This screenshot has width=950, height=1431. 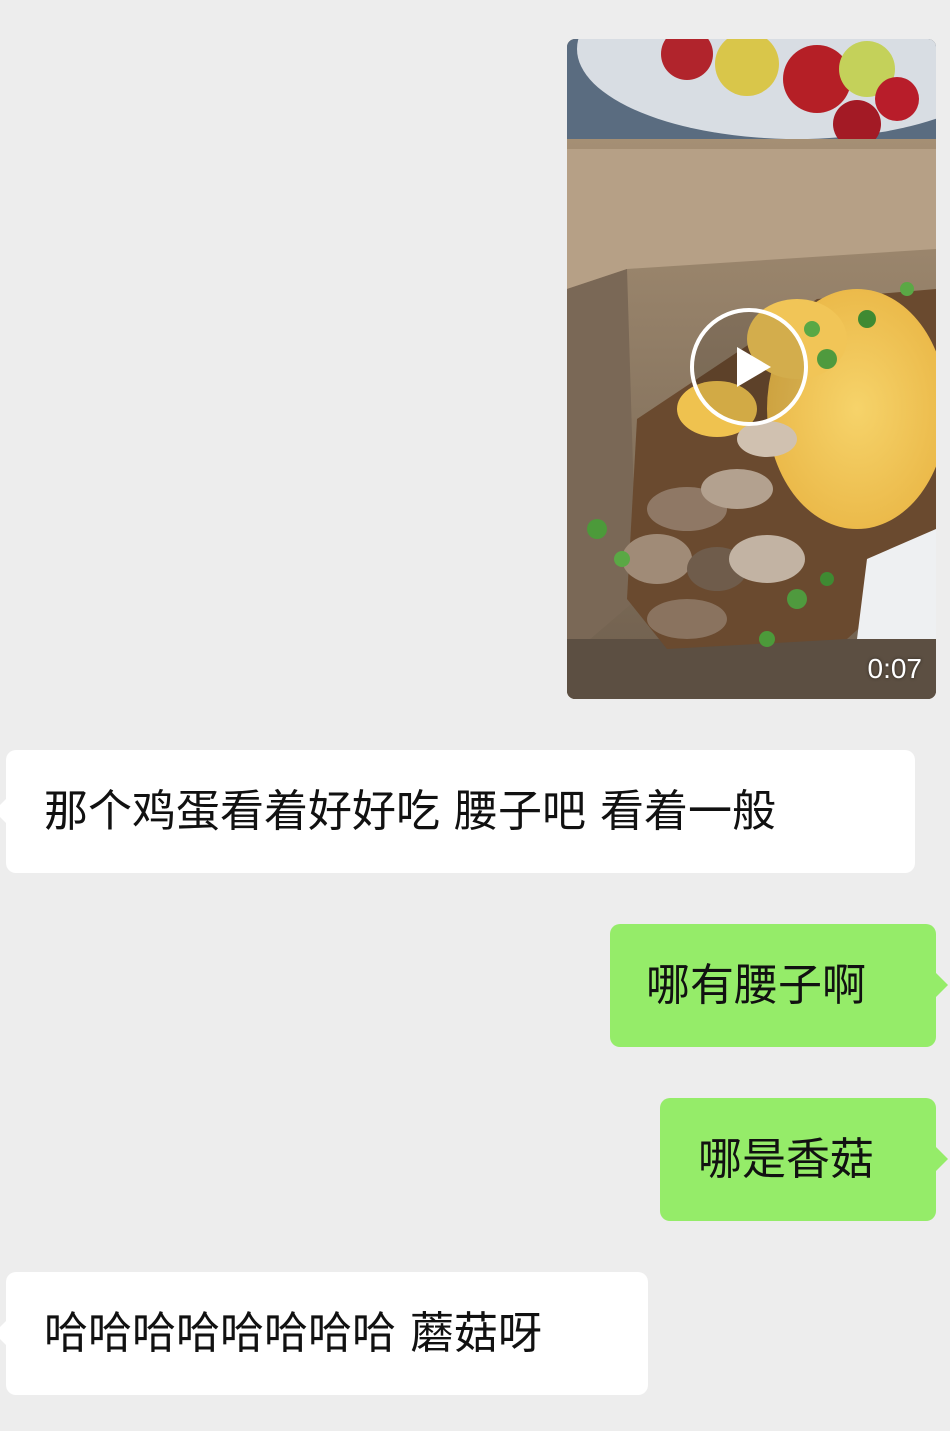 What do you see at coordinates (786, 1159) in the screenshot?
I see `message-text: 哪是香菇` at bounding box center [786, 1159].